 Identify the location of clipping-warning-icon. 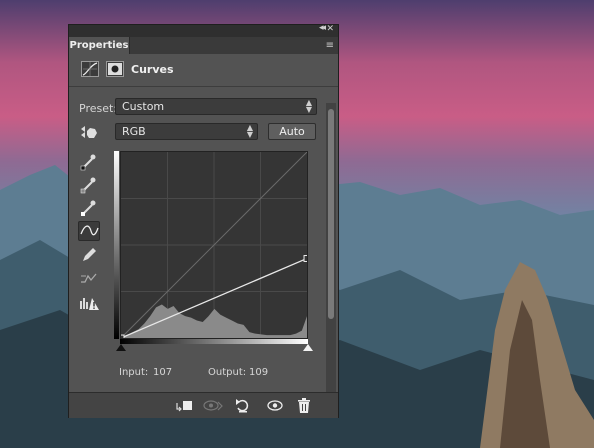
(89, 303).